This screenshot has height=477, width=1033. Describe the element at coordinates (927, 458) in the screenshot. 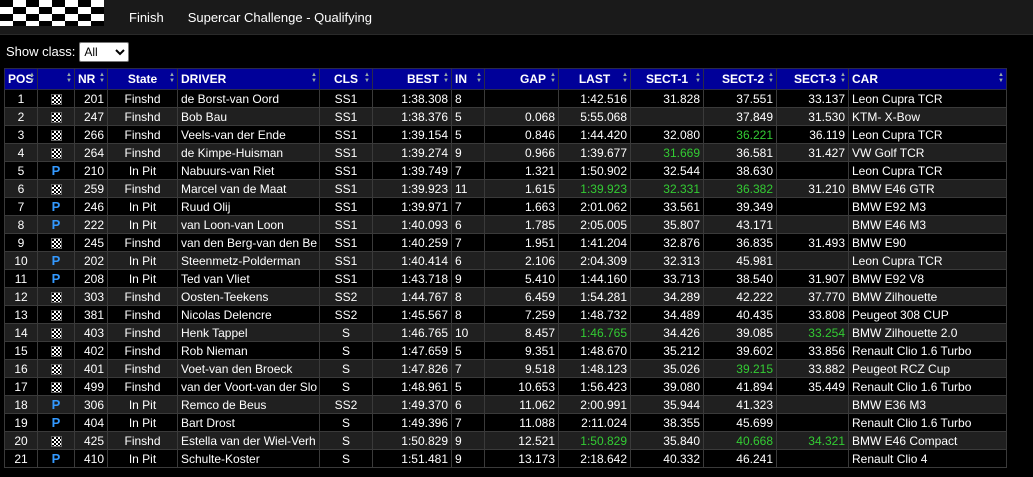

I see `cell-car: Renault Clio 4` at that location.